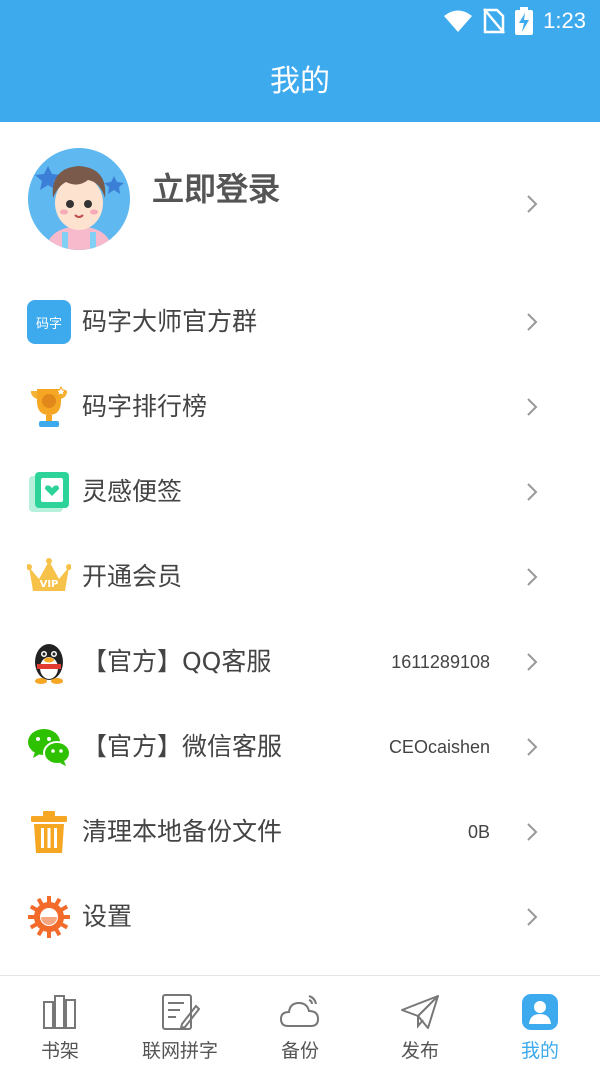 The image size is (600, 1068). I want to click on status-time: 1:23, so click(564, 20).